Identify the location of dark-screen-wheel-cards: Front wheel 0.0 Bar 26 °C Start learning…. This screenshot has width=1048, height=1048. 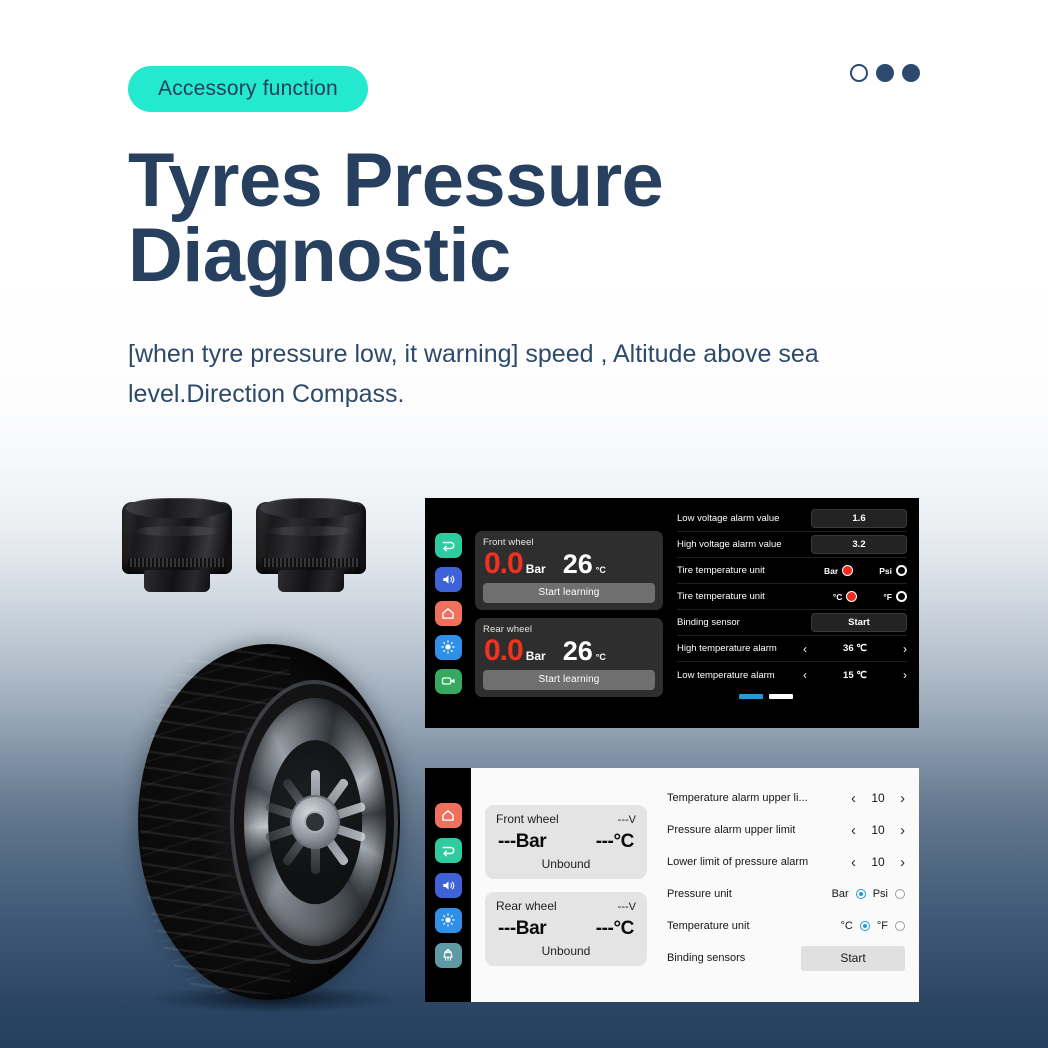
(569, 613).